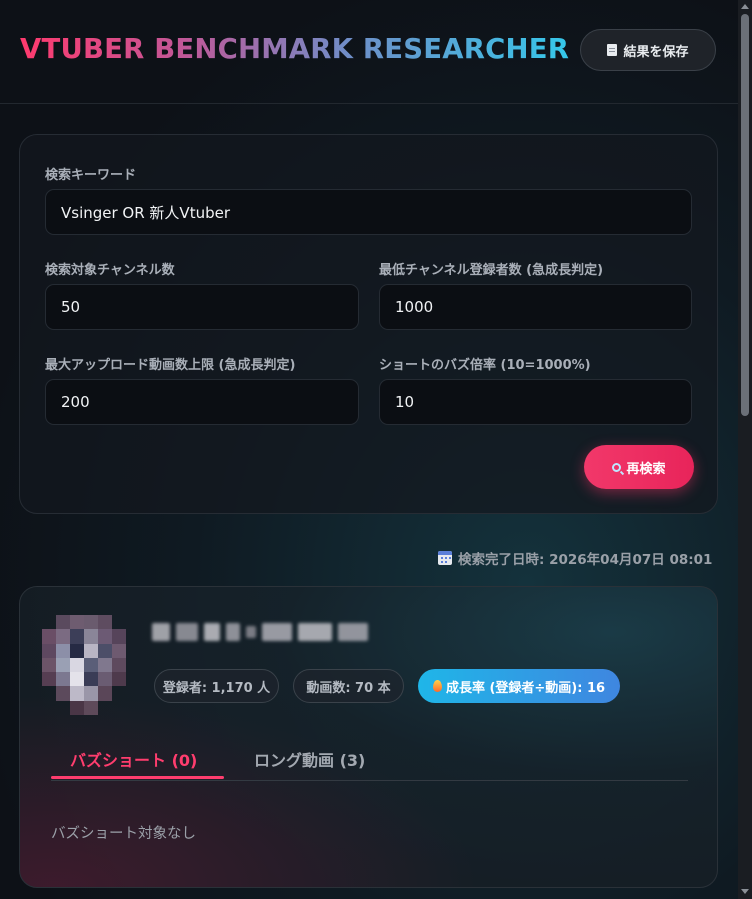 This screenshot has height=899, width=752. Describe the element at coordinates (348, 686) in the screenshot. I see `video-count-badge: 動画数: 70 本` at that location.